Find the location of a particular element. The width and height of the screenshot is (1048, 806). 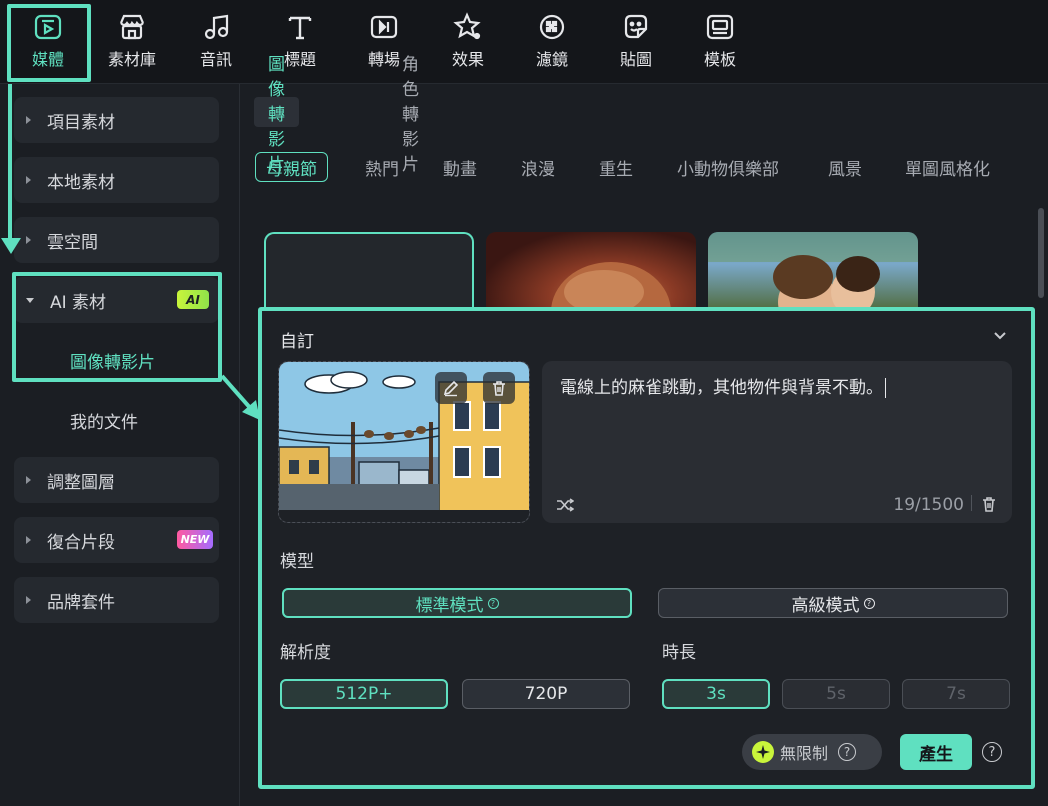

toolbar-templates: 模板 is located at coordinates (720, 42).